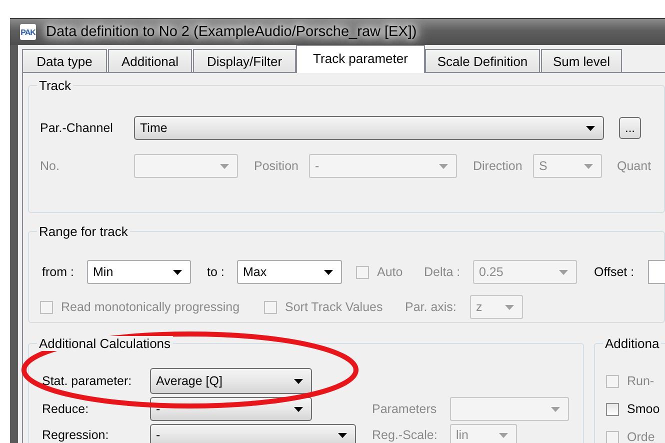 The height and width of the screenshot is (443, 665). I want to click on group-title: Track, so click(55, 85).